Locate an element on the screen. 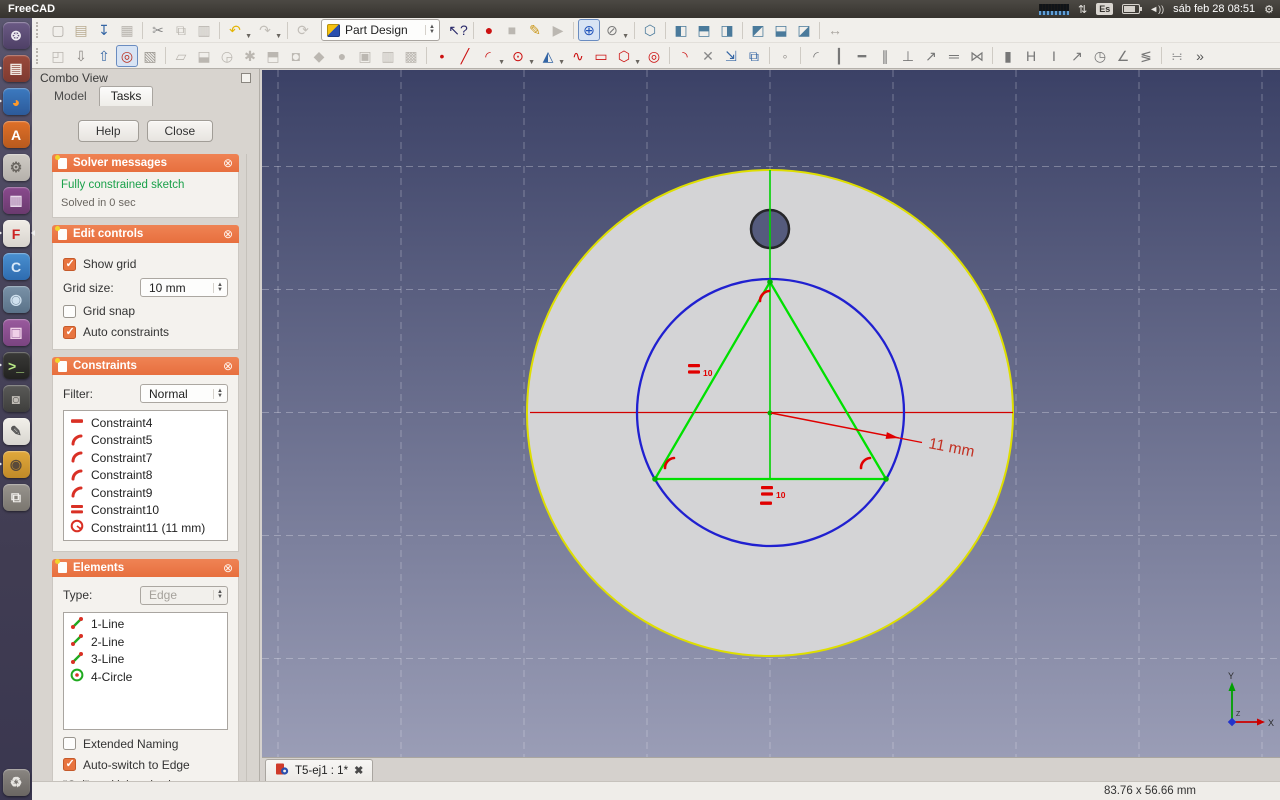 This screenshot has height=800, width=1280. view-left-icon: ◪ is located at coordinates (804, 30).